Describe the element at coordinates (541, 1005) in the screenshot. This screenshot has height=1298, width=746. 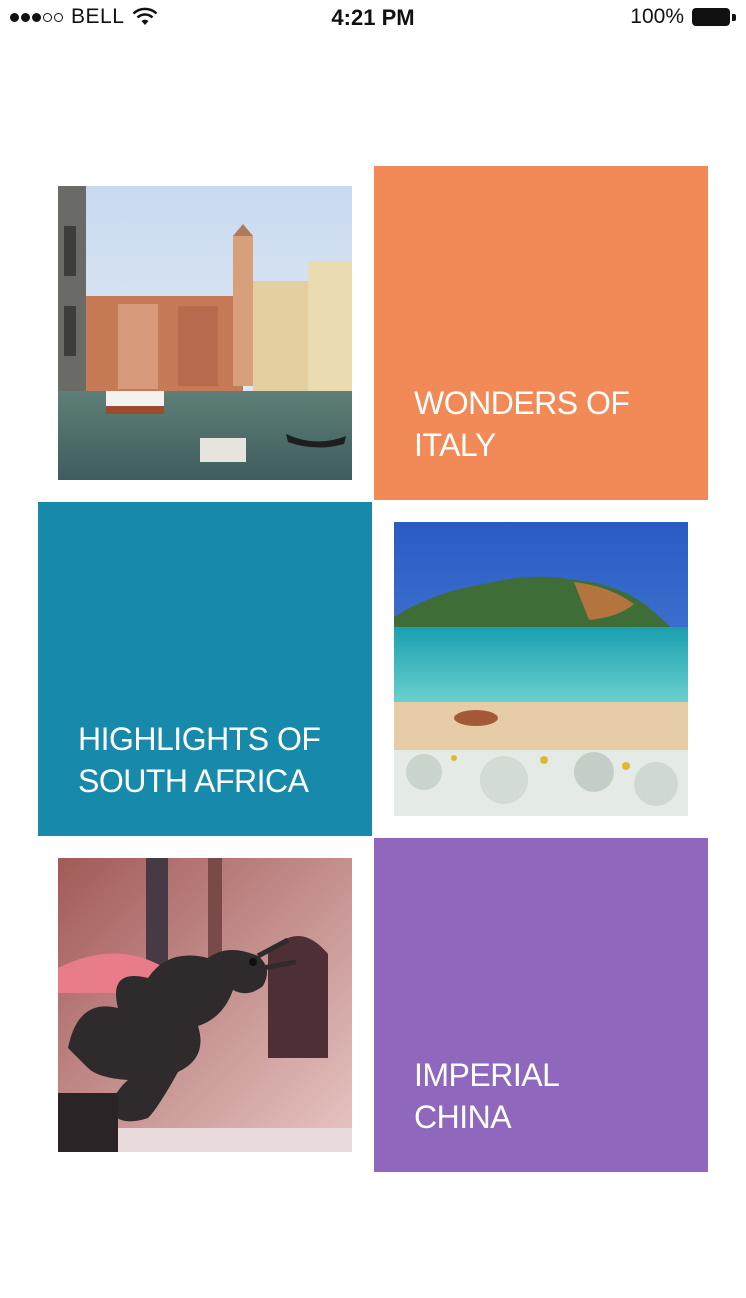
I see `imperial-china-tile: IMPERIAL CHINA` at that location.